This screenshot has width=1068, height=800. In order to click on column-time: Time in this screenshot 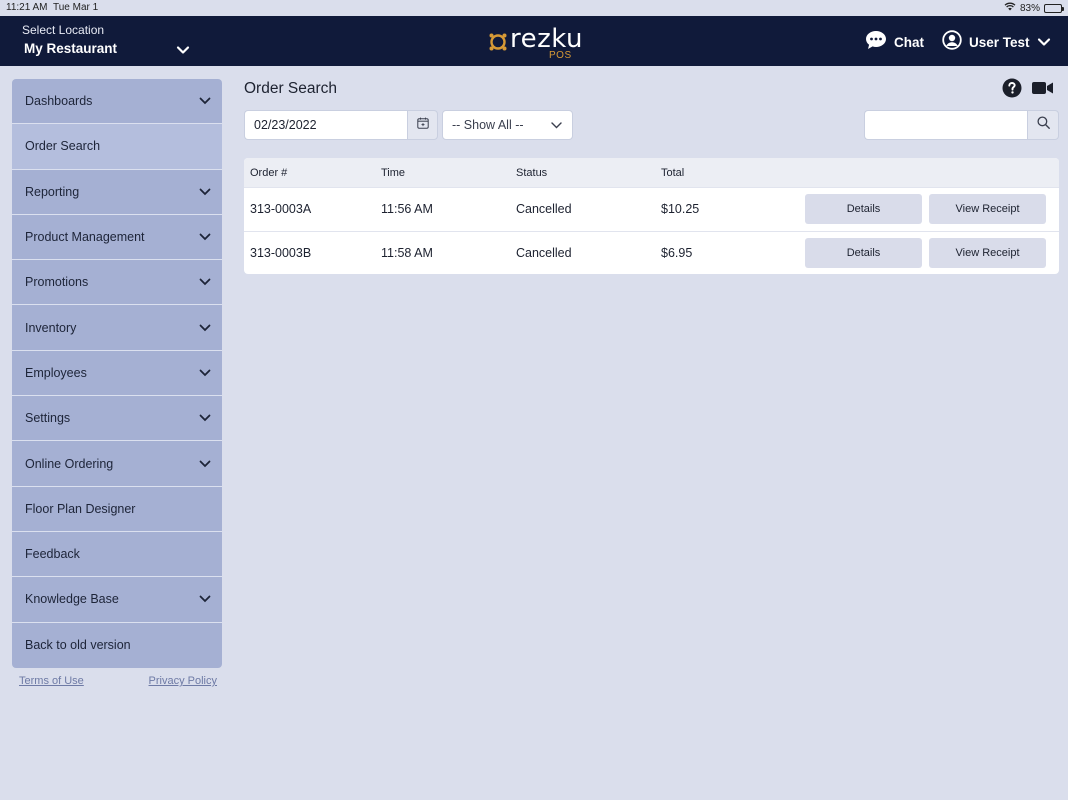, I will do `click(393, 172)`.